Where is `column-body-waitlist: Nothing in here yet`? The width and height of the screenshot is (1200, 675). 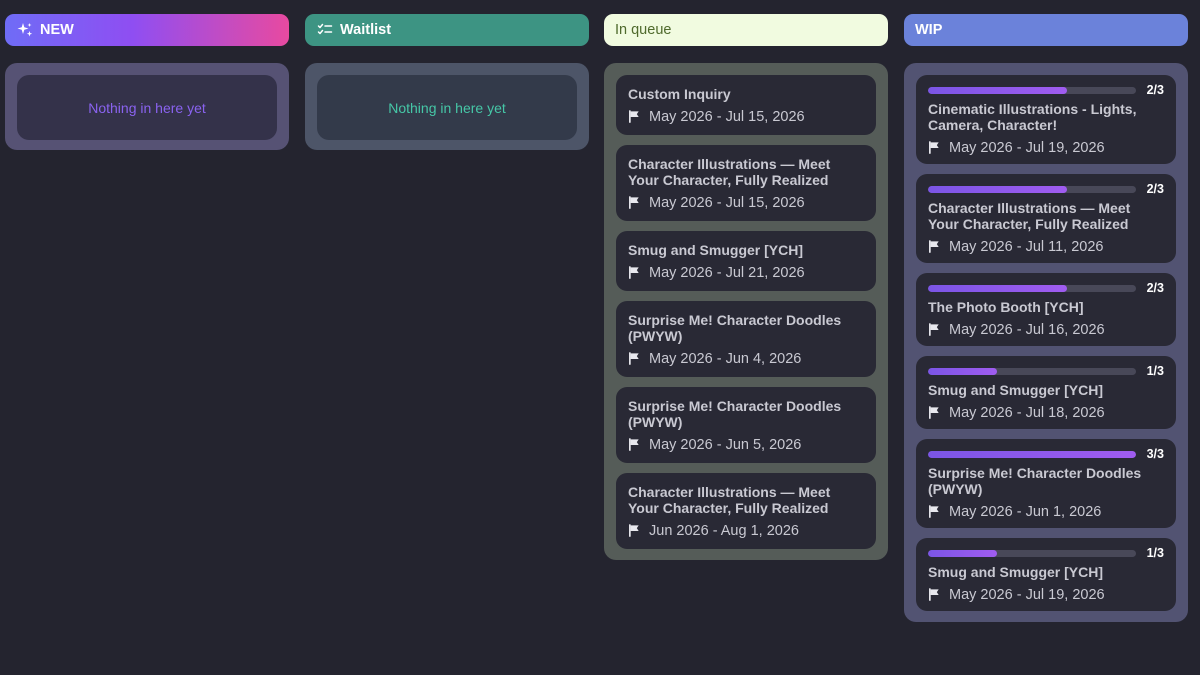
column-body-waitlist: Nothing in here yet is located at coordinates (447, 106).